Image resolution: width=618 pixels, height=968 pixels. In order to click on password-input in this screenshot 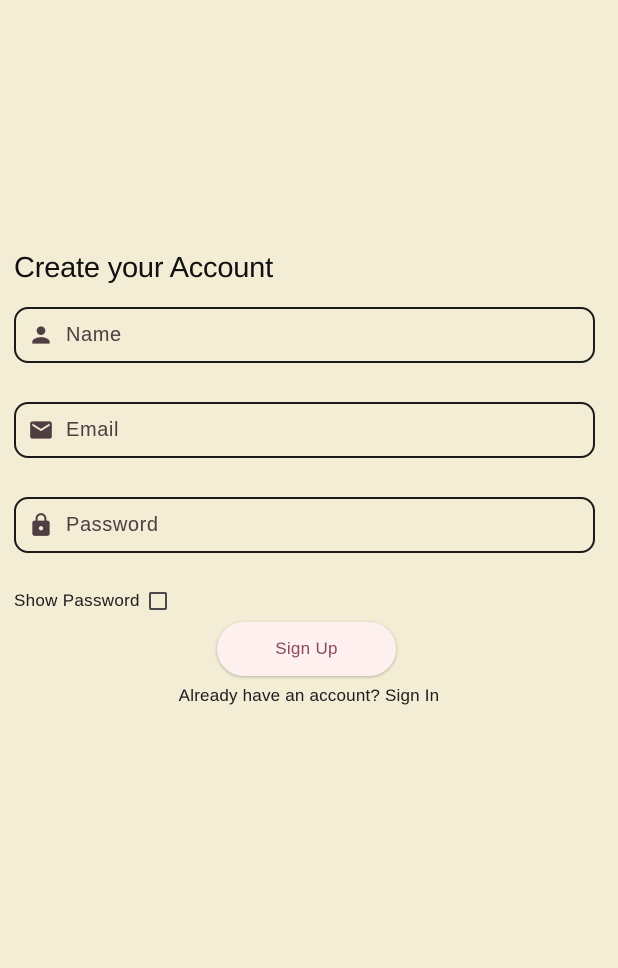, I will do `click(329, 525)`.